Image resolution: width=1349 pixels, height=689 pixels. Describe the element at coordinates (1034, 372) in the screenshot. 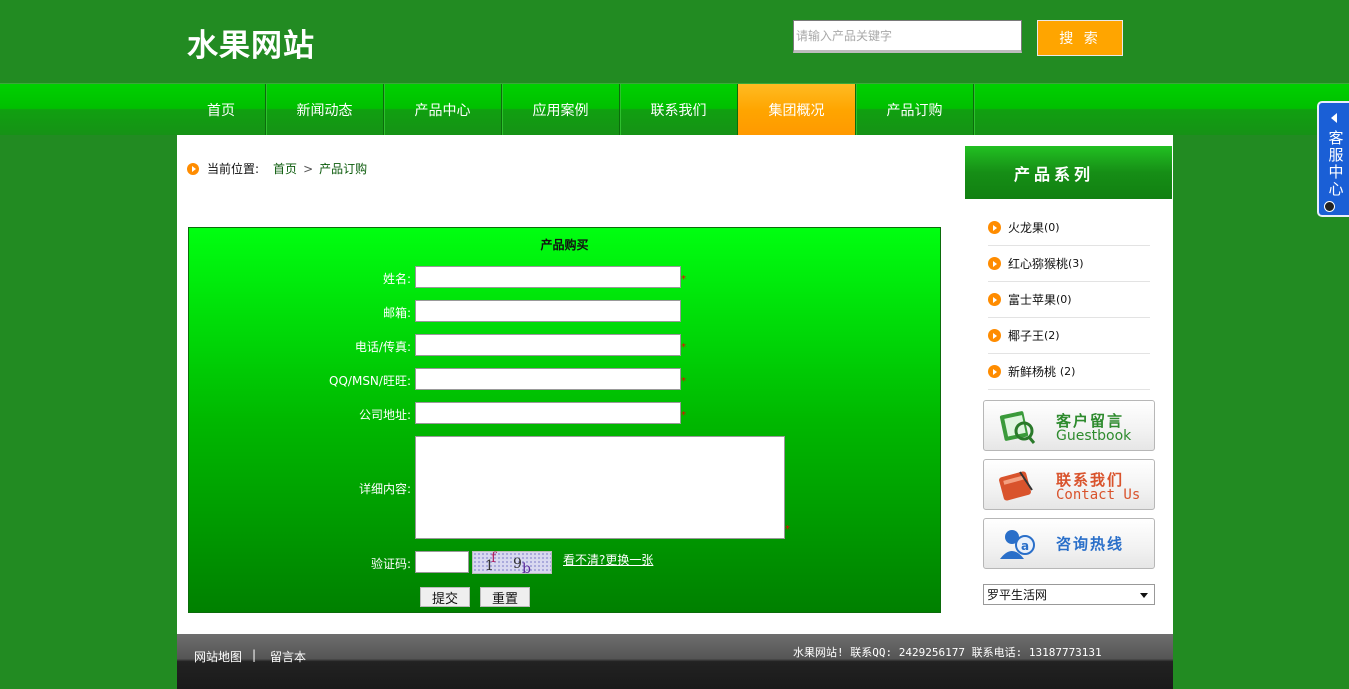

I see `category-name: 新鲜杨桃` at that location.